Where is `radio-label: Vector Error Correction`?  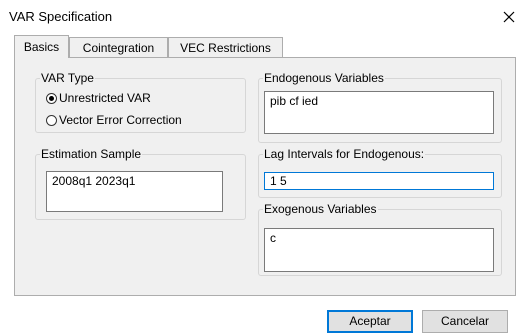
radio-label: Vector Error Correction is located at coordinates (120, 120).